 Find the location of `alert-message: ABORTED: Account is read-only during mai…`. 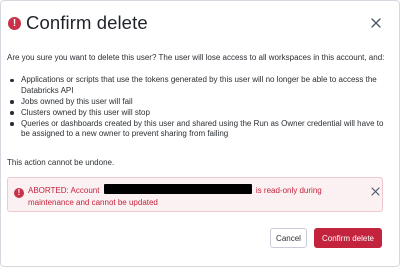

alert-message: ABORTED: Account is read-only during mai… is located at coordinates (188, 196).